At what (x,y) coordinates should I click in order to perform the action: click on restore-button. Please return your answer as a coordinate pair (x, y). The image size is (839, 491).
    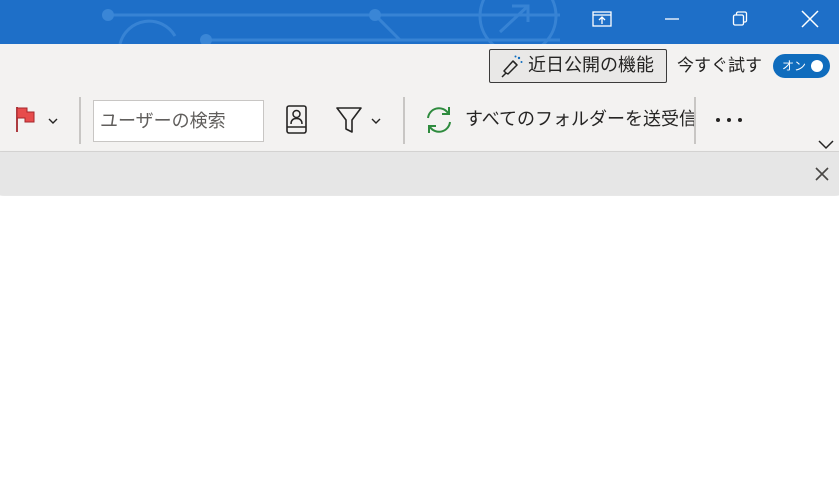
    Looking at the image, I should click on (740, 19).